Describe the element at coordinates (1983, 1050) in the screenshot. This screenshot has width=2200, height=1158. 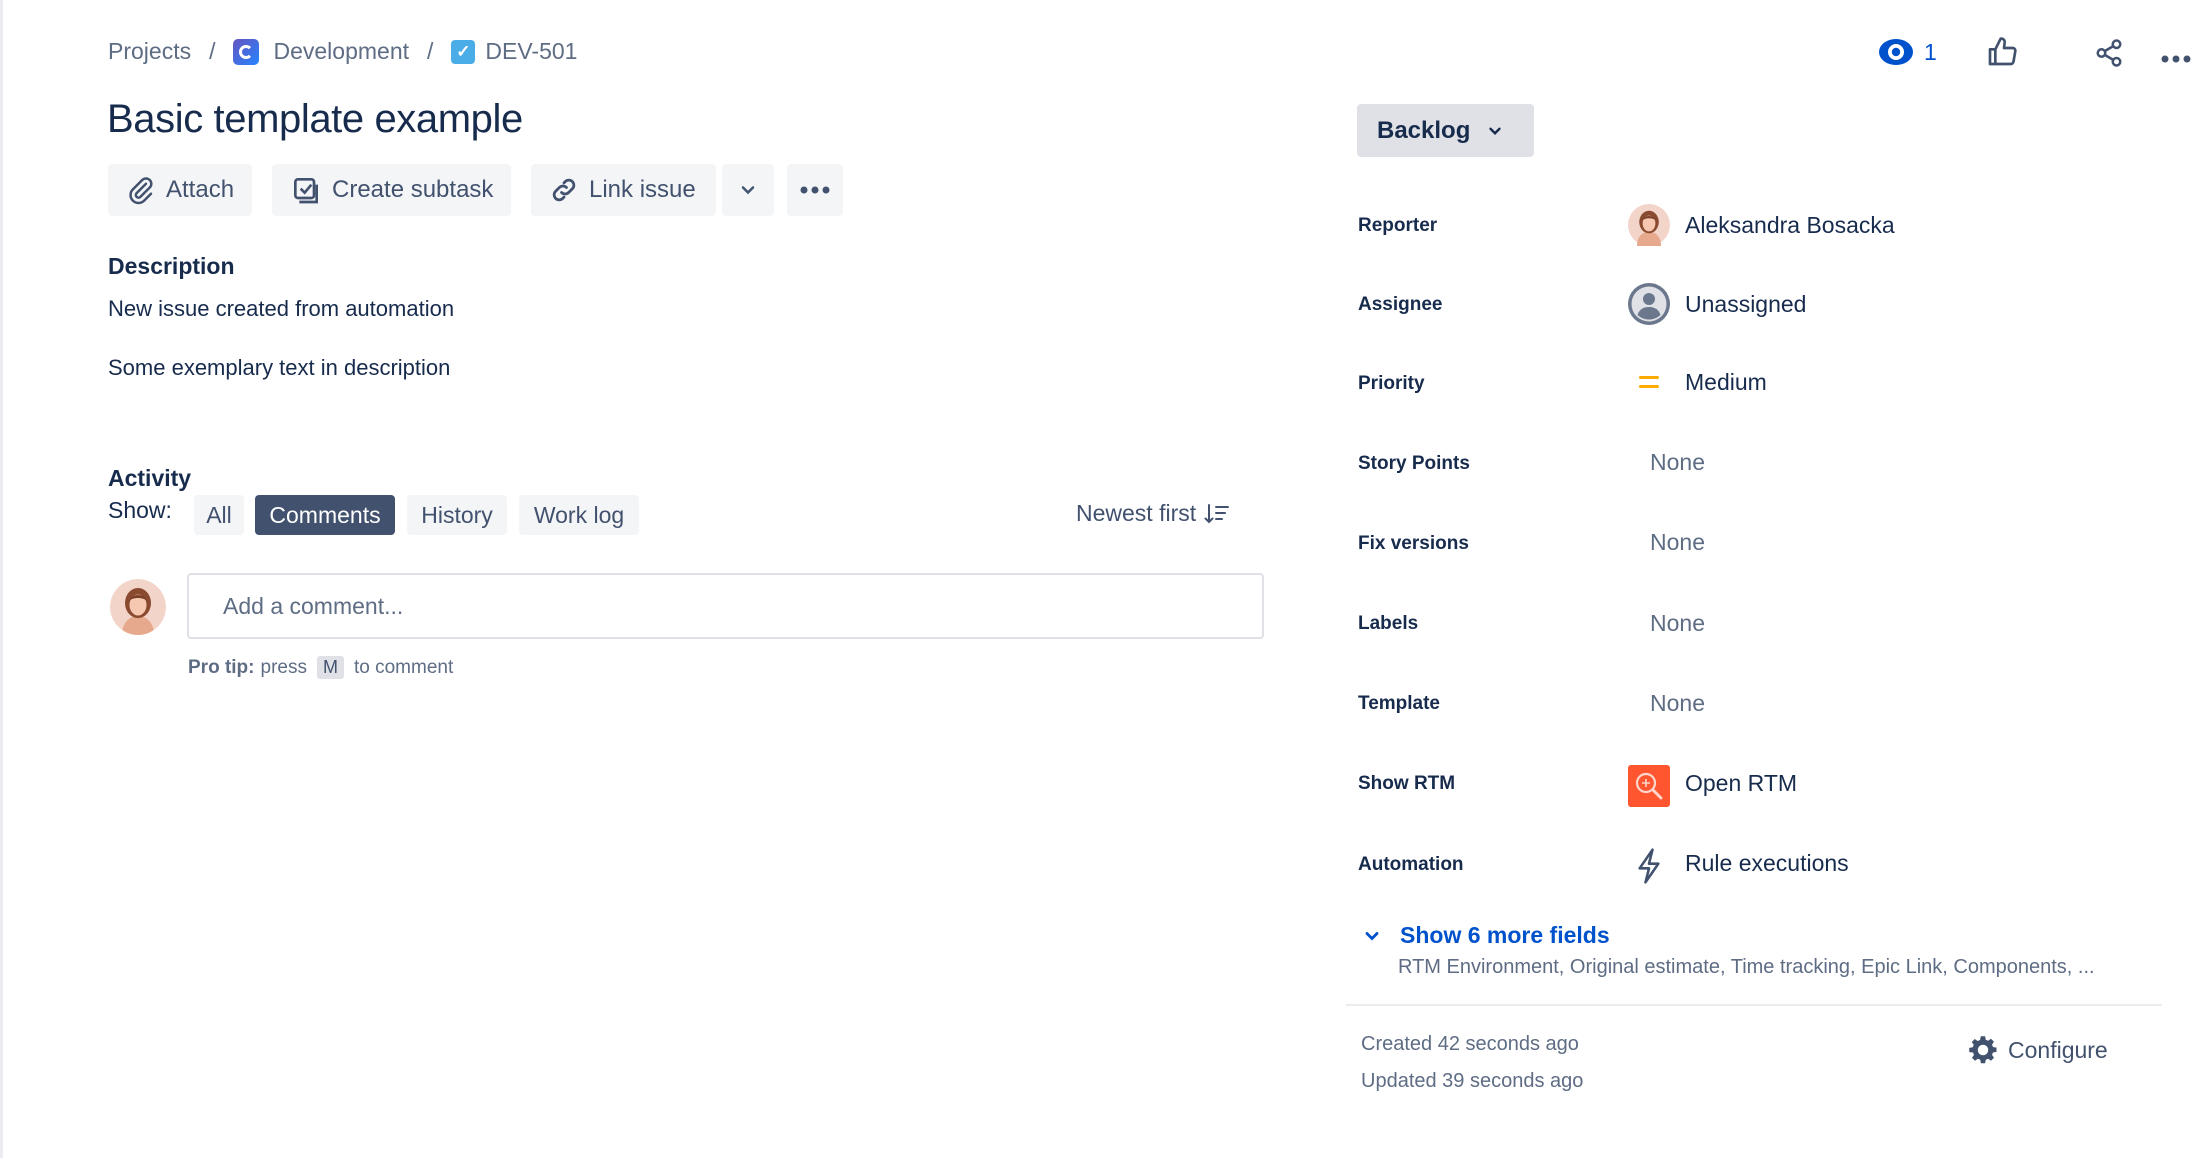
I see `gear-icon` at that location.